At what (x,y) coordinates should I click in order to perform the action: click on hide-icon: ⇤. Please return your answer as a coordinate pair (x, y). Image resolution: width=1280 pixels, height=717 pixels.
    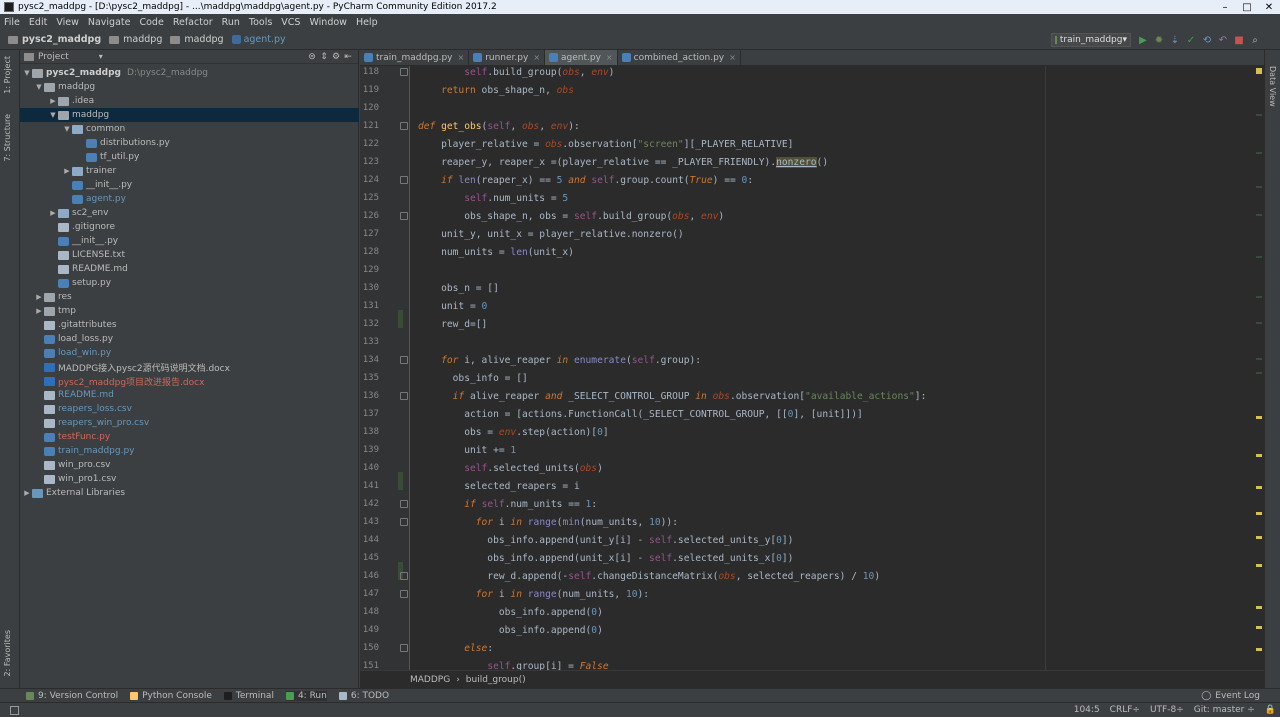
    Looking at the image, I should click on (348, 57).